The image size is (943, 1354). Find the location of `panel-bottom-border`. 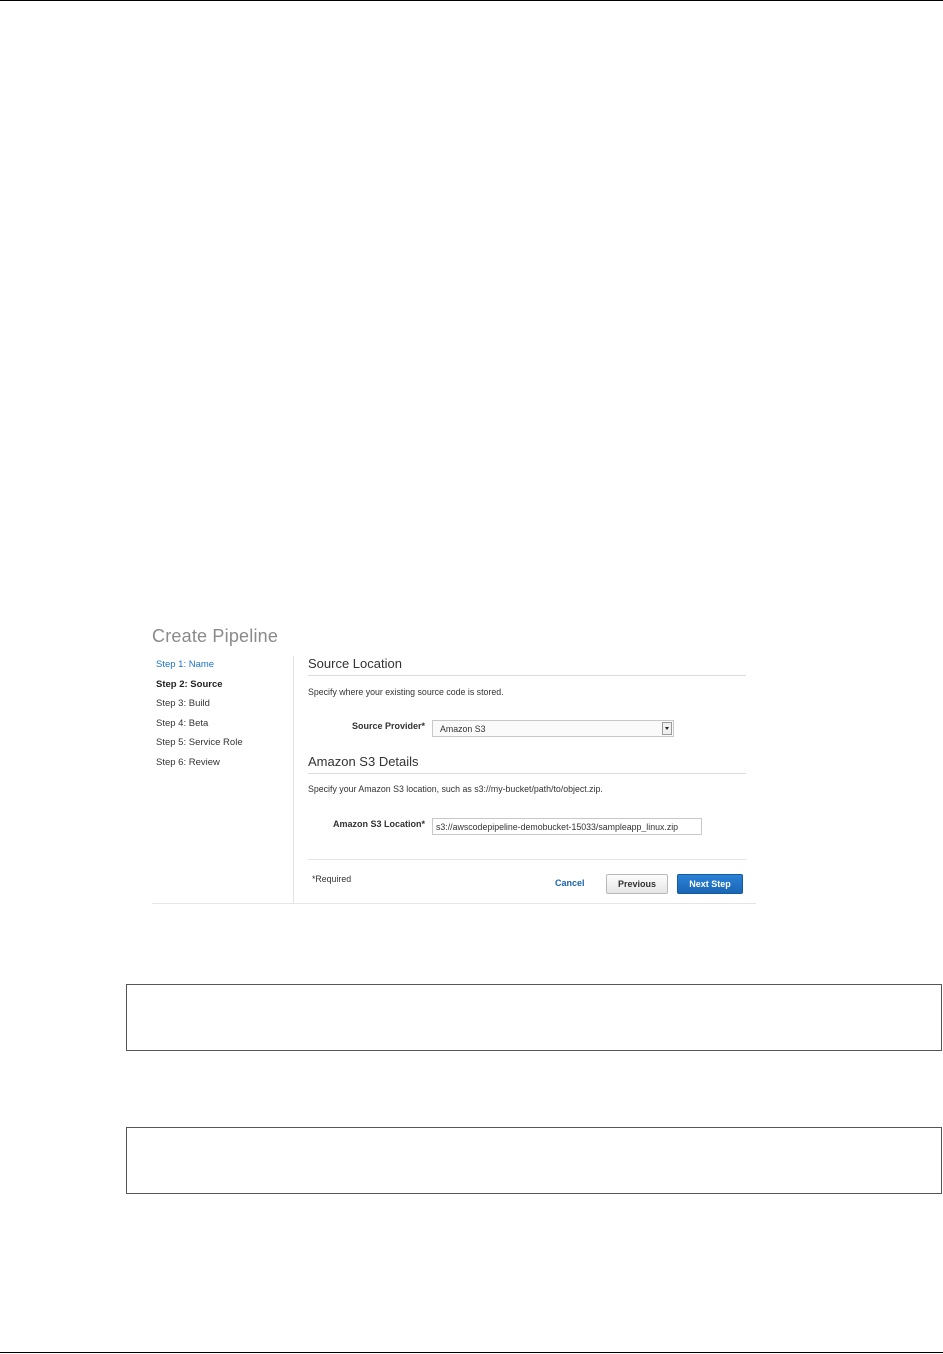

panel-bottom-border is located at coordinates (454, 903).